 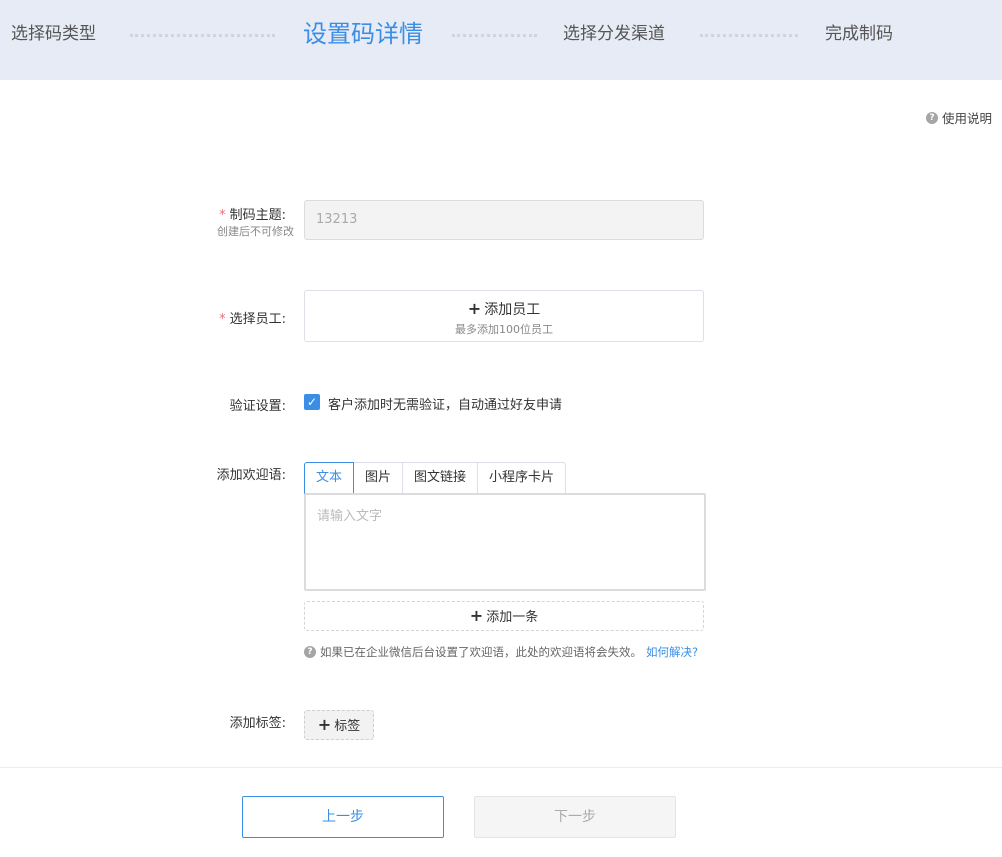 What do you see at coordinates (512, 310) in the screenshot?
I see `add-staff-label: 添加员工` at bounding box center [512, 310].